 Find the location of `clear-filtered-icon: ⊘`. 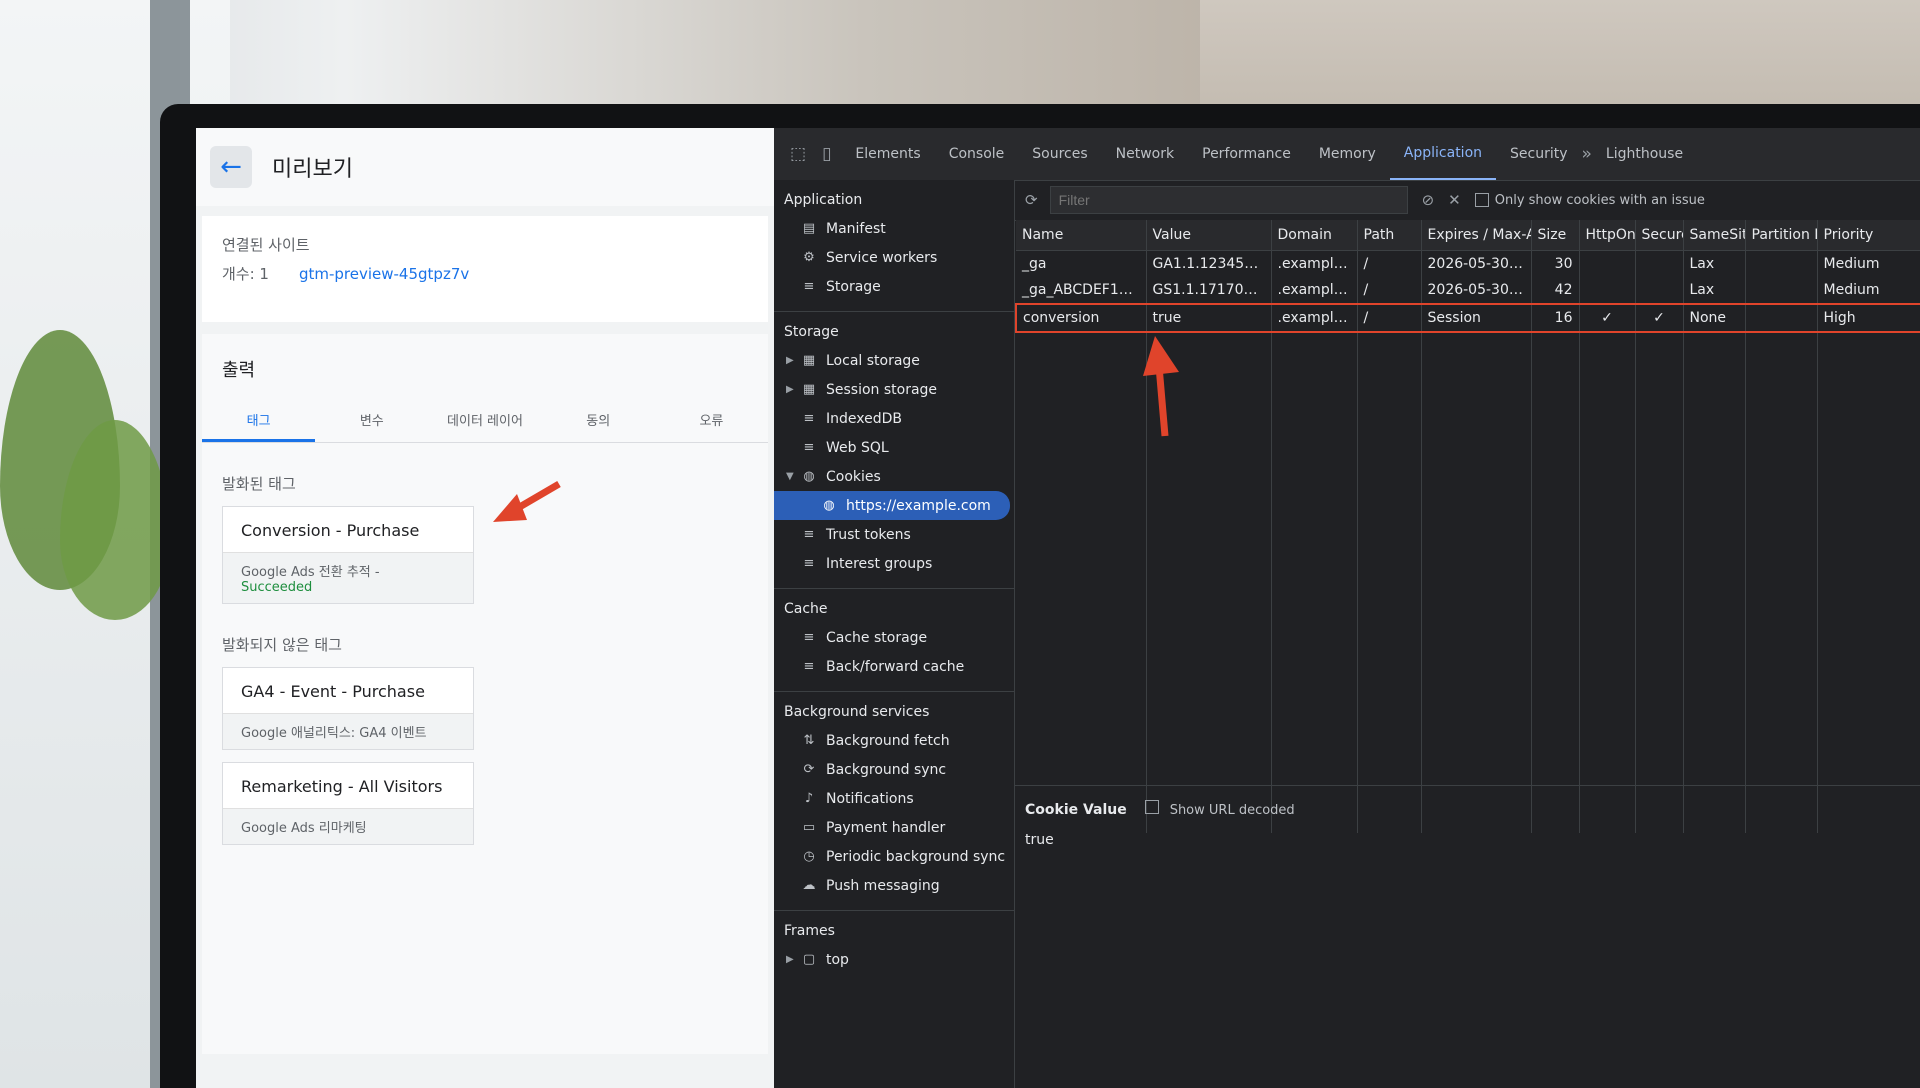

clear-filtered-icon: ⊘ is located at coordinates (1428, 200).